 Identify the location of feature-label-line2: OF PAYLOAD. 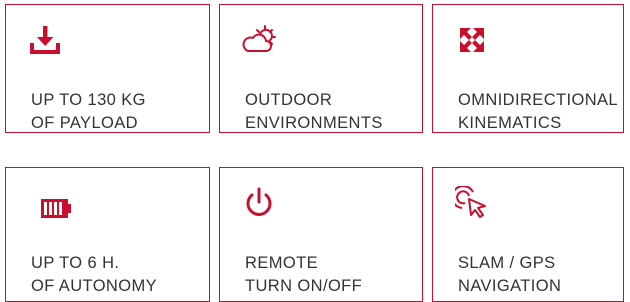
(84, 123).